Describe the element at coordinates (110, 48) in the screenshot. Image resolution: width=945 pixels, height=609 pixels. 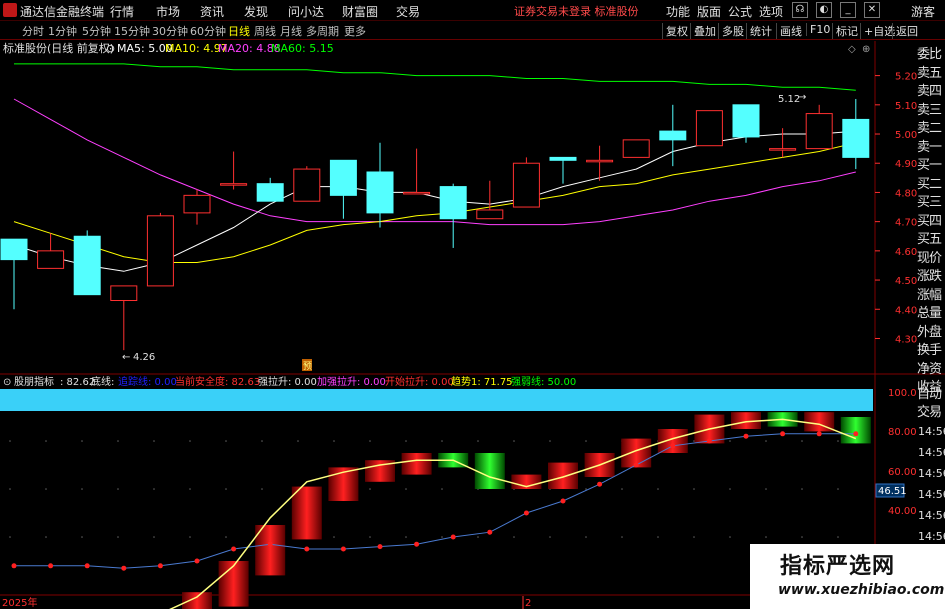
I see `ma-toggle-icon: ⊙` at that location.